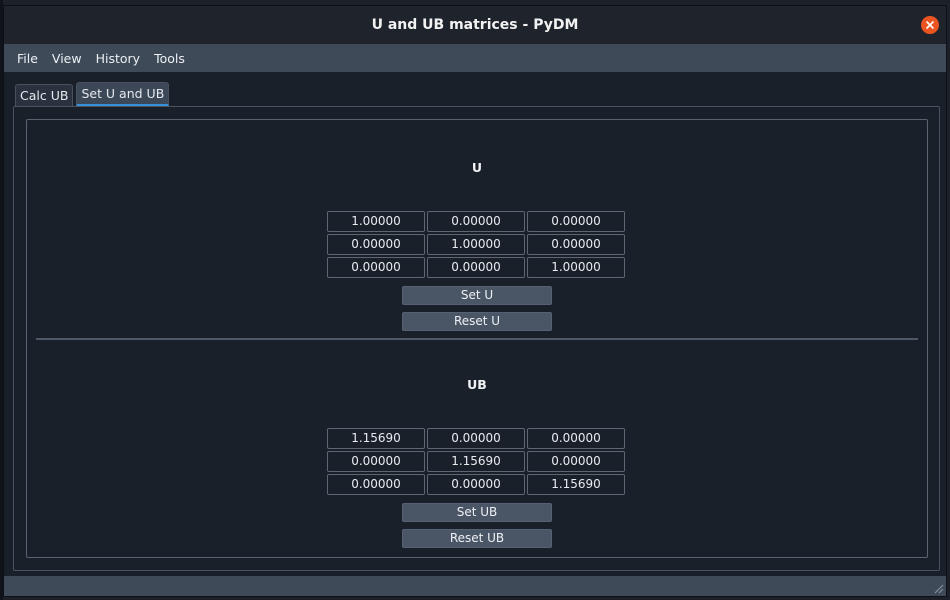 The width and height of the screenshot is (950, 600). Describe the element at coordinates (477, 167) in the screenshot. I see `u-section-title: U` at that location.